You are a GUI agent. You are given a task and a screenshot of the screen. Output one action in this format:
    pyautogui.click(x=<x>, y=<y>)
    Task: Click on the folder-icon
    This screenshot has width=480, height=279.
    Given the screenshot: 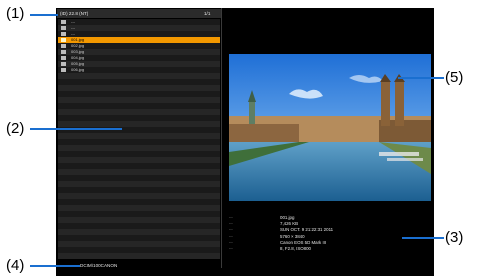 What is the action you would take?
    pyautogui.click(x=63, y=34)
    